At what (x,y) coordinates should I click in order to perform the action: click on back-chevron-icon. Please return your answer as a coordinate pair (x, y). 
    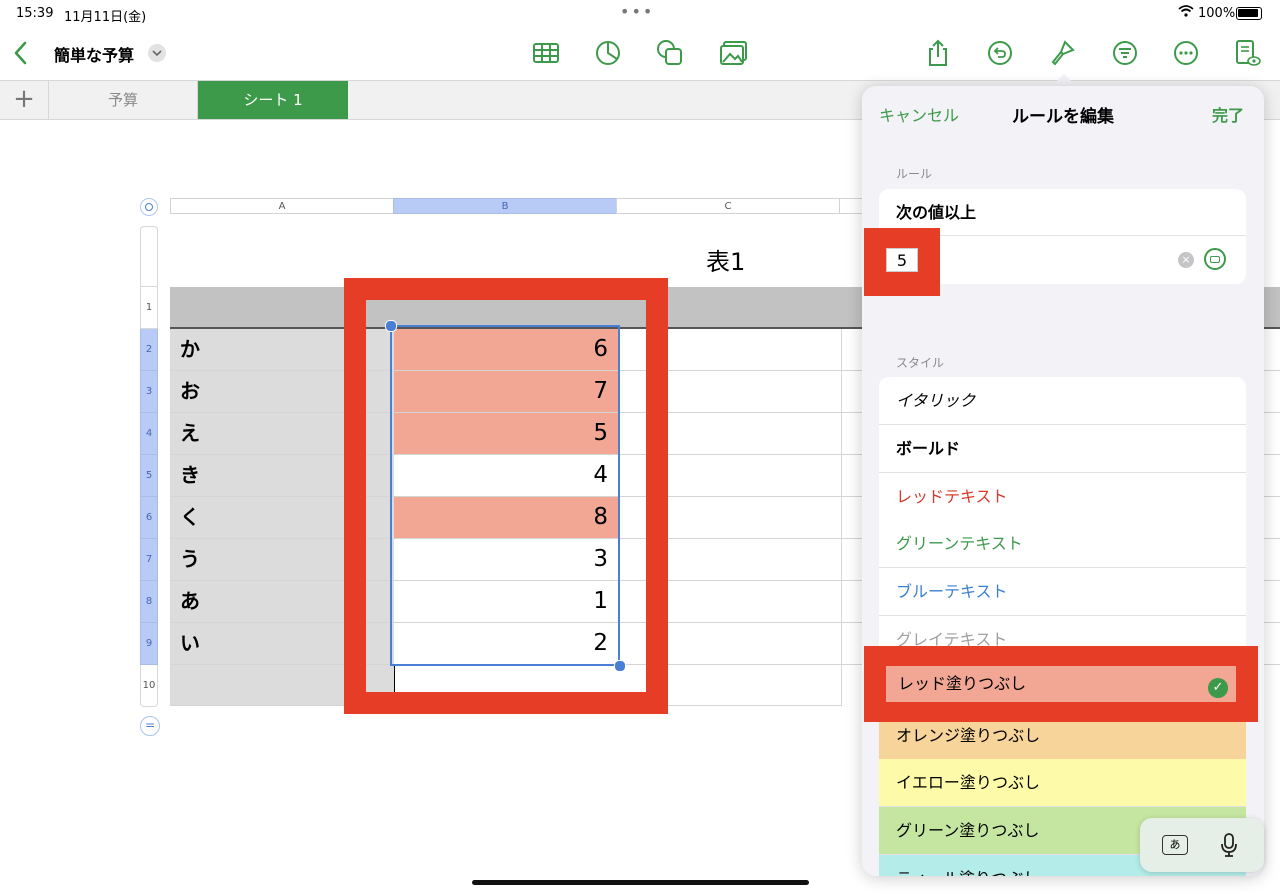
    Looking at the image, I should click on (20, 53).